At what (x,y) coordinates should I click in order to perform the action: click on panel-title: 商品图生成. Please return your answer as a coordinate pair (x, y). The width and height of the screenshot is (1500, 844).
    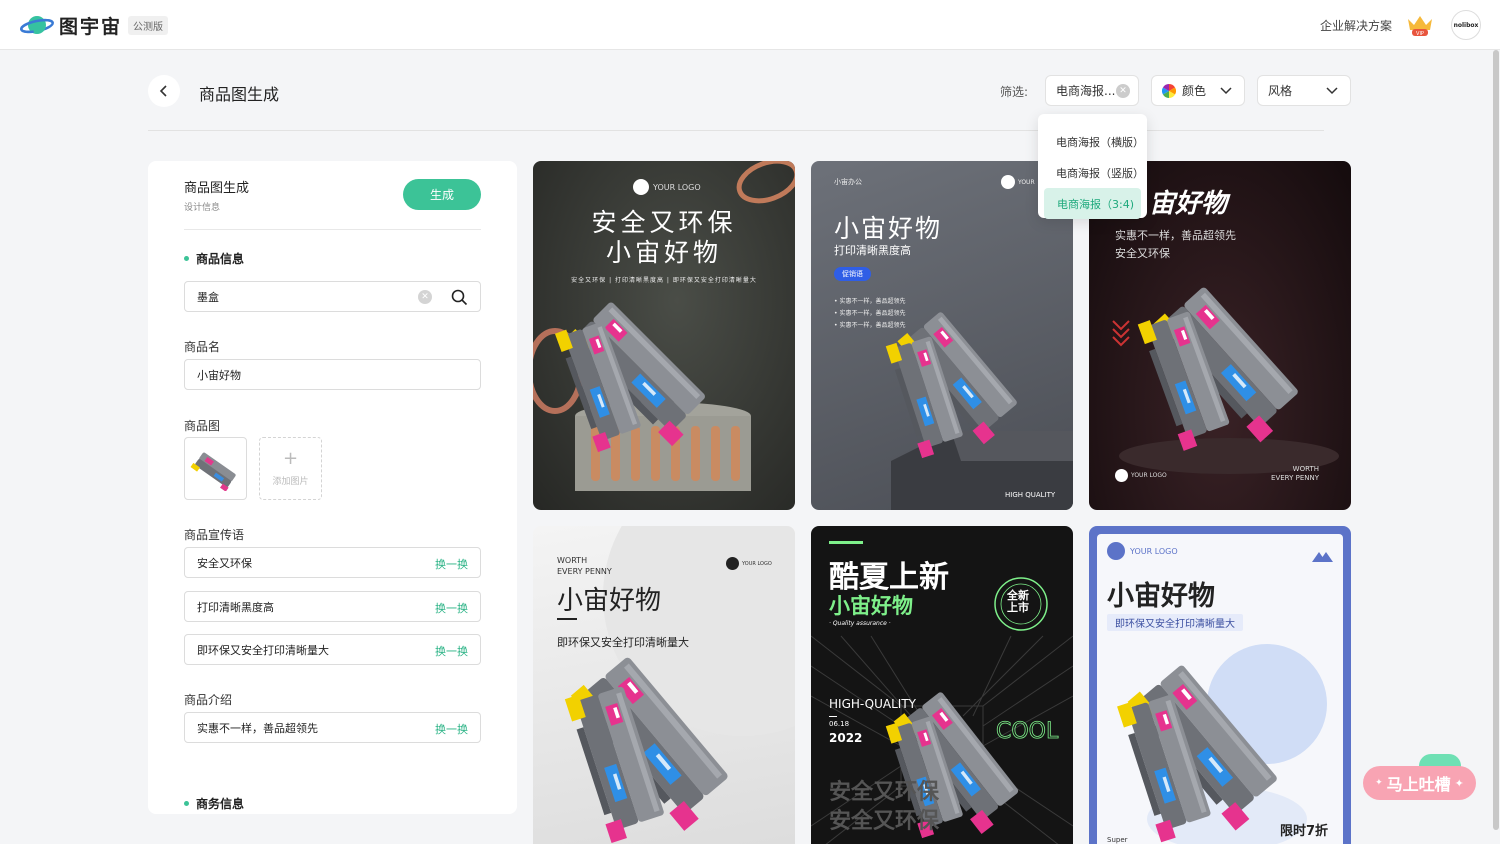
    Looking at the image, I should click on (217, 188).